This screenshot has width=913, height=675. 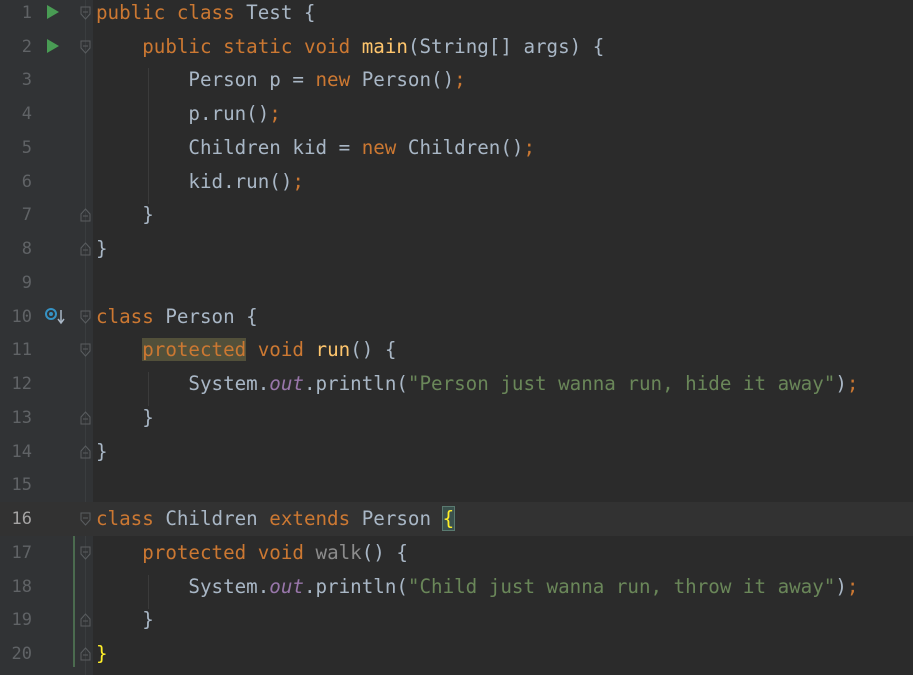 I want to click on line-number: 1, so click(x=26, y=13).